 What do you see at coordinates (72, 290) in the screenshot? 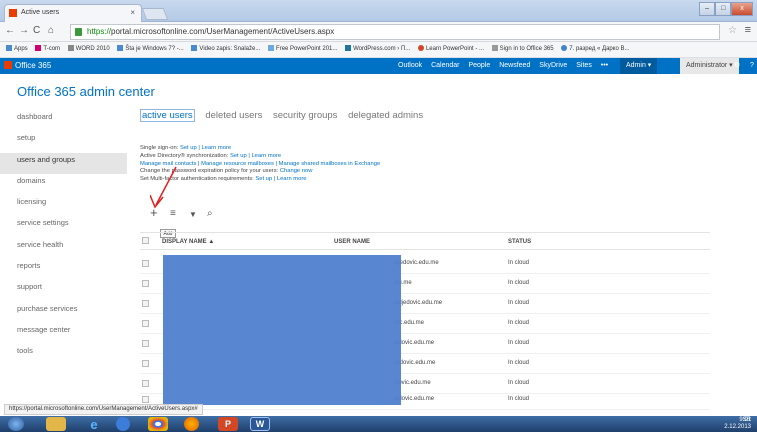
I see `sidebar-item-support: support` at bounding box center [72, 290].